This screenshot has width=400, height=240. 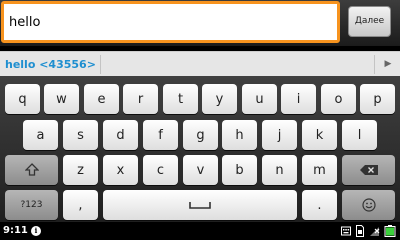 I want to click on shift-key, so click(x=31, y=170).